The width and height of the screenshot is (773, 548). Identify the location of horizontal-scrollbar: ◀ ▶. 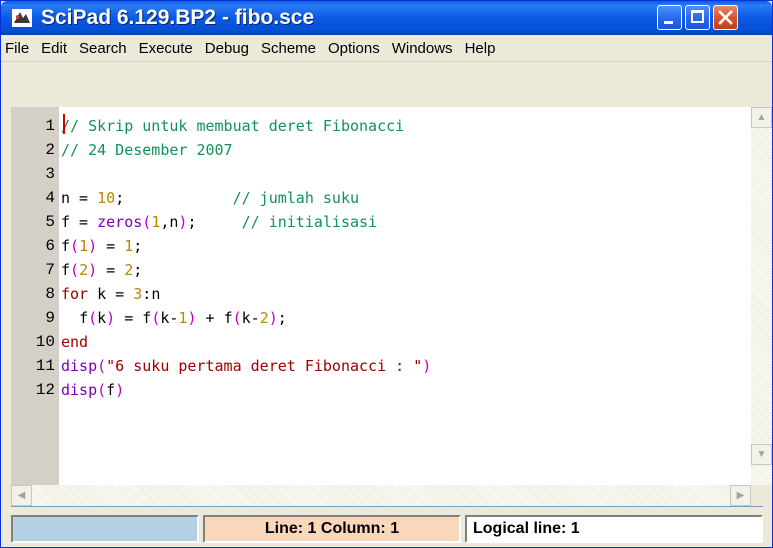
(381, 495).